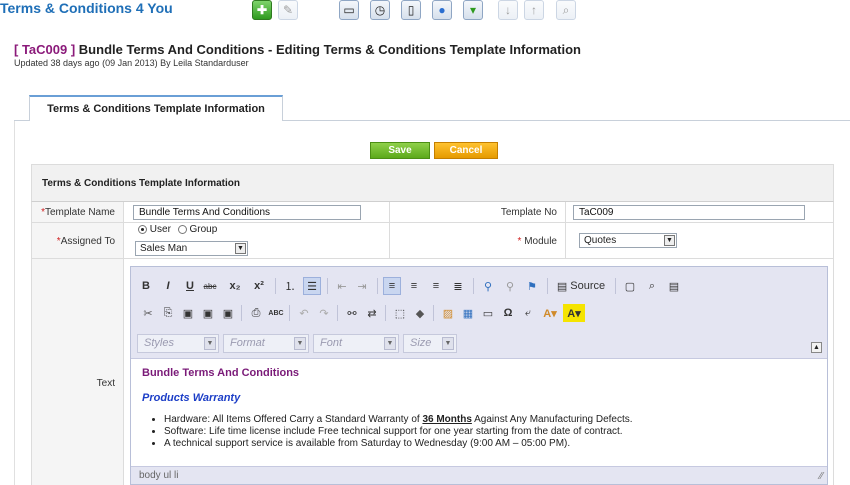 This screenshot has height=485, width=850. What do you see at coordinates (45, 49) in the screenshot?
I see `record-id: [ TaC009 ]` at bounding box center [45, 49].